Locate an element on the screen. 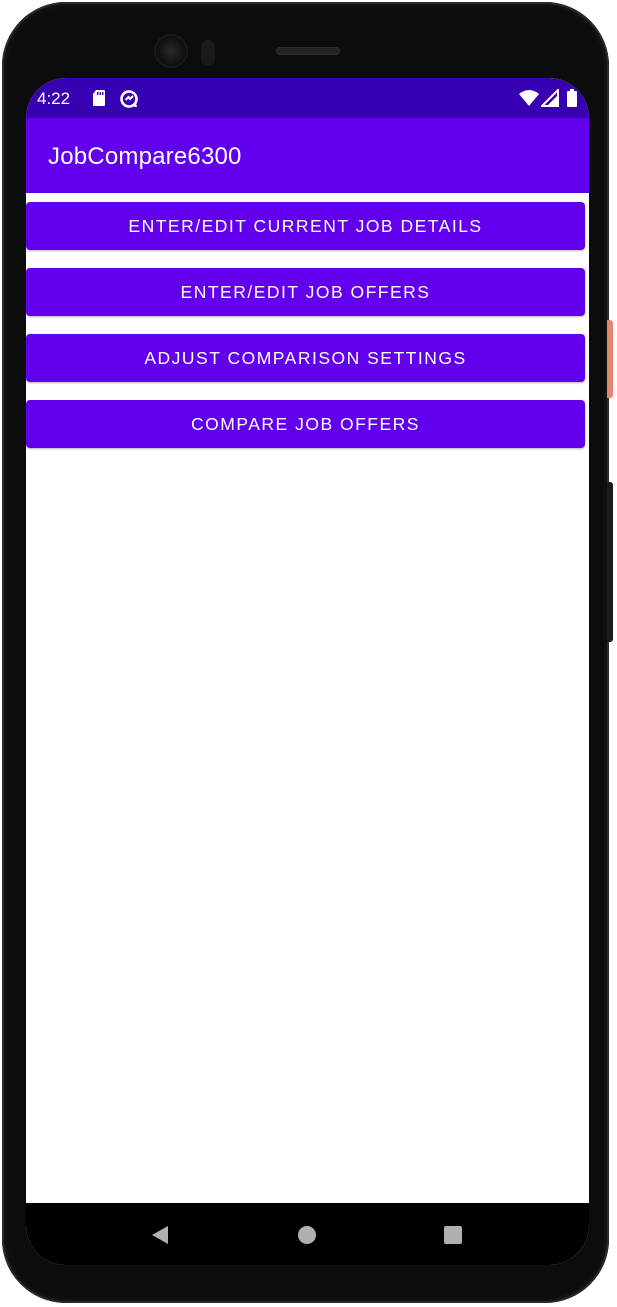 Image resolution: width=617 pixels, height=1307 pixels. status-bar: 4:22 is located at coordinates (307, 98).